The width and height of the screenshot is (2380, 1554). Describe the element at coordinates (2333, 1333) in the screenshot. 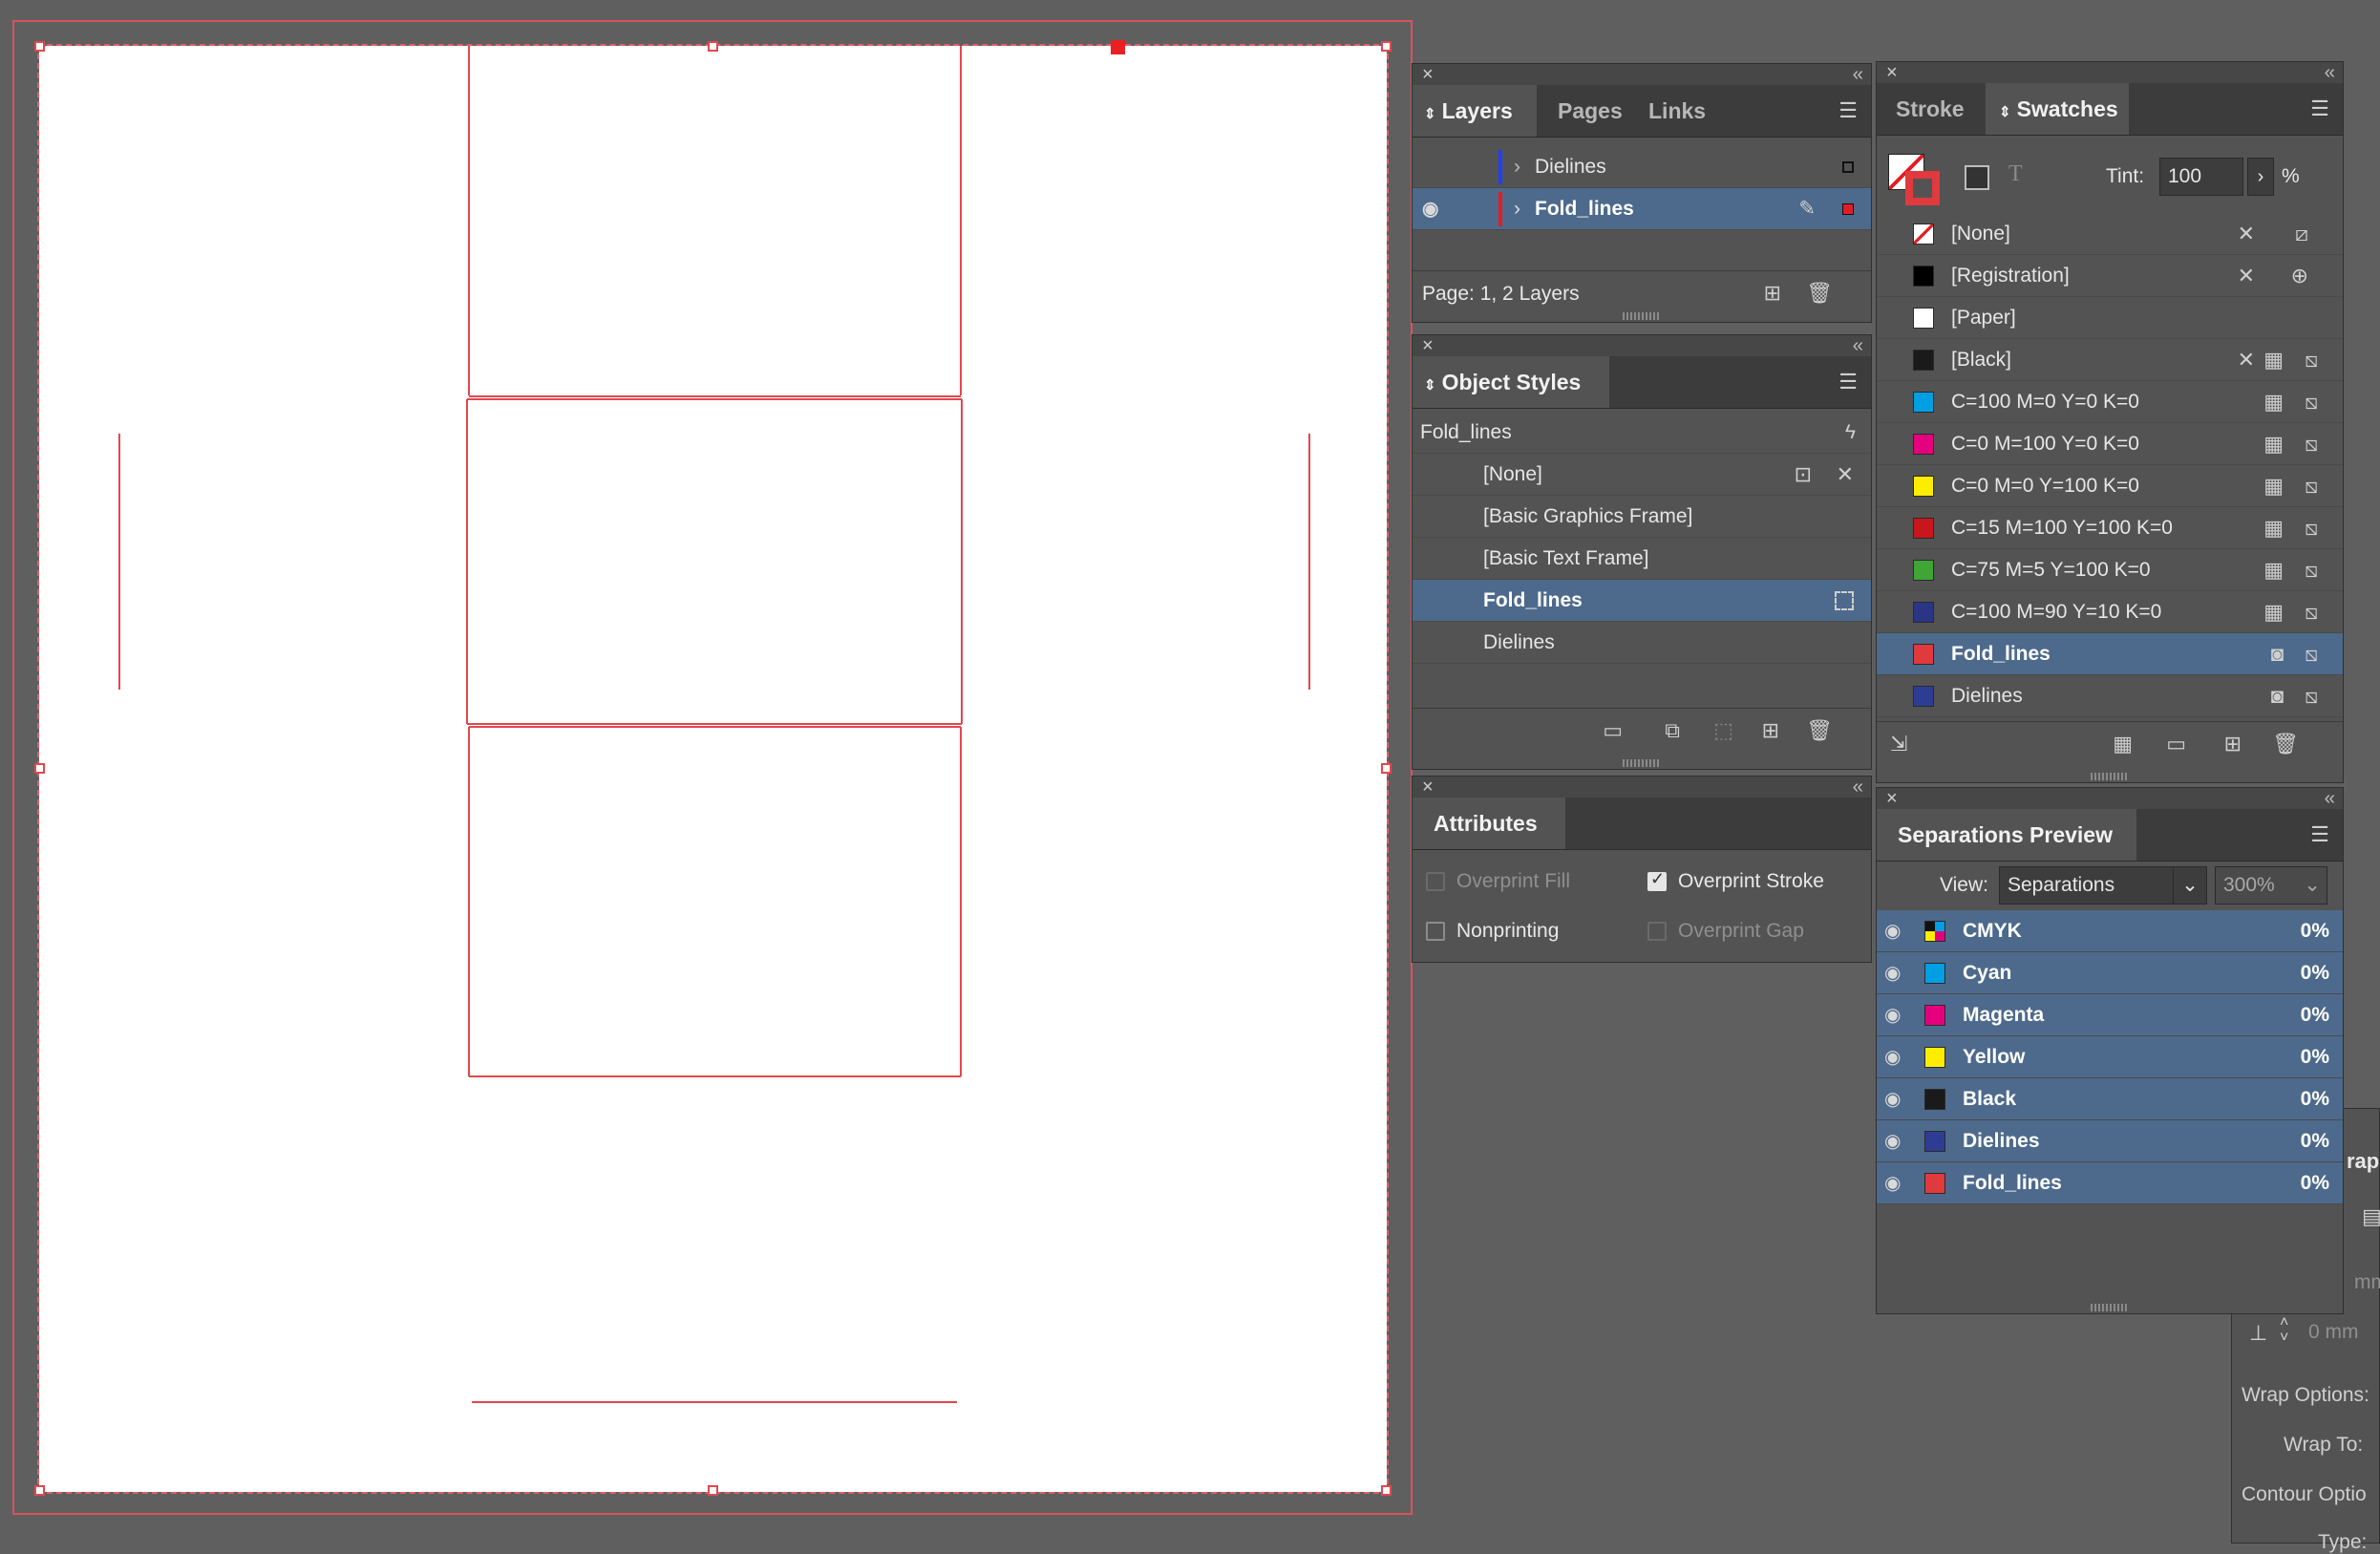

I see `bottom-offset-value: 0 mm` at that location.